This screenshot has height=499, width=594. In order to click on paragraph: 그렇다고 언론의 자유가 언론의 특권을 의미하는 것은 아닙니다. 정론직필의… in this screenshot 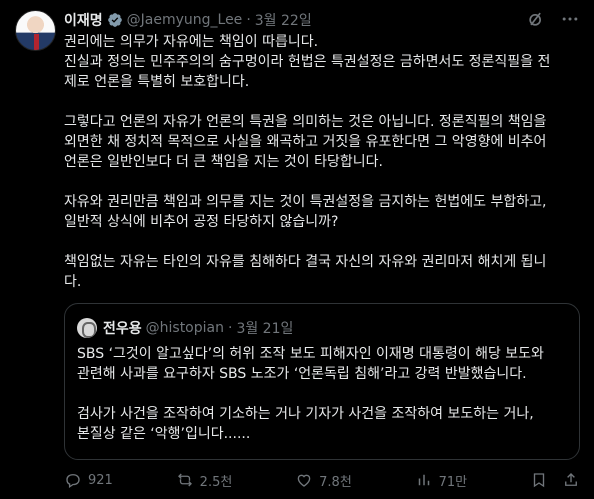, I will do `click(322, 142)`.